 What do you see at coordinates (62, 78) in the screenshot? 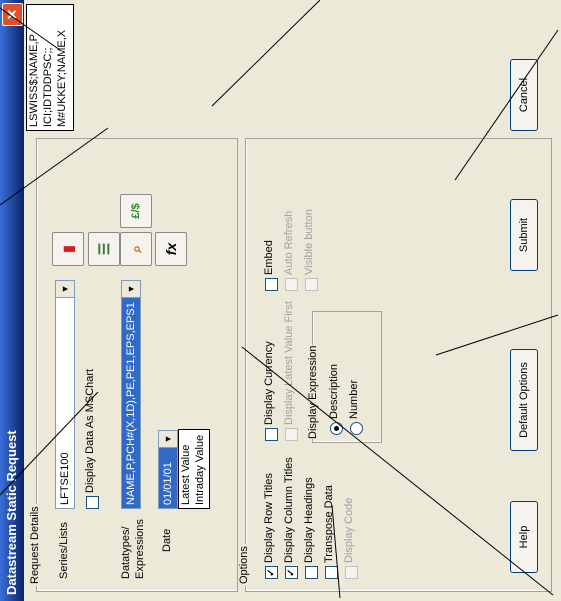
I see `tooltip-line: M#UKKEY;NAME,X` at bounding box center [62, 78].